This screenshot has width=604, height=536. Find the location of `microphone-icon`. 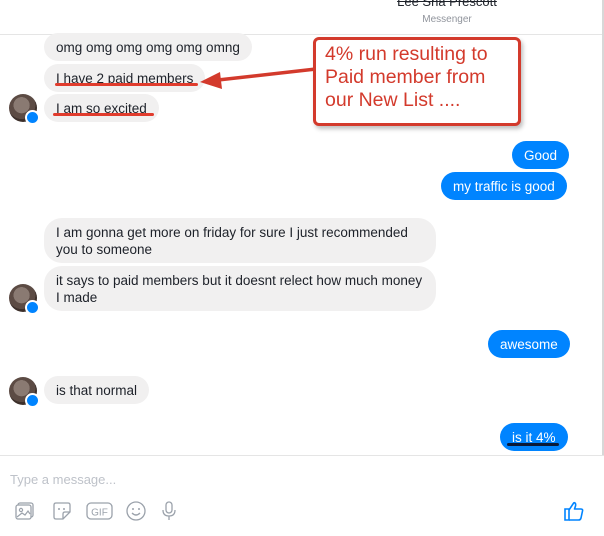

microphone-icon is located at coordinates (169, 511).